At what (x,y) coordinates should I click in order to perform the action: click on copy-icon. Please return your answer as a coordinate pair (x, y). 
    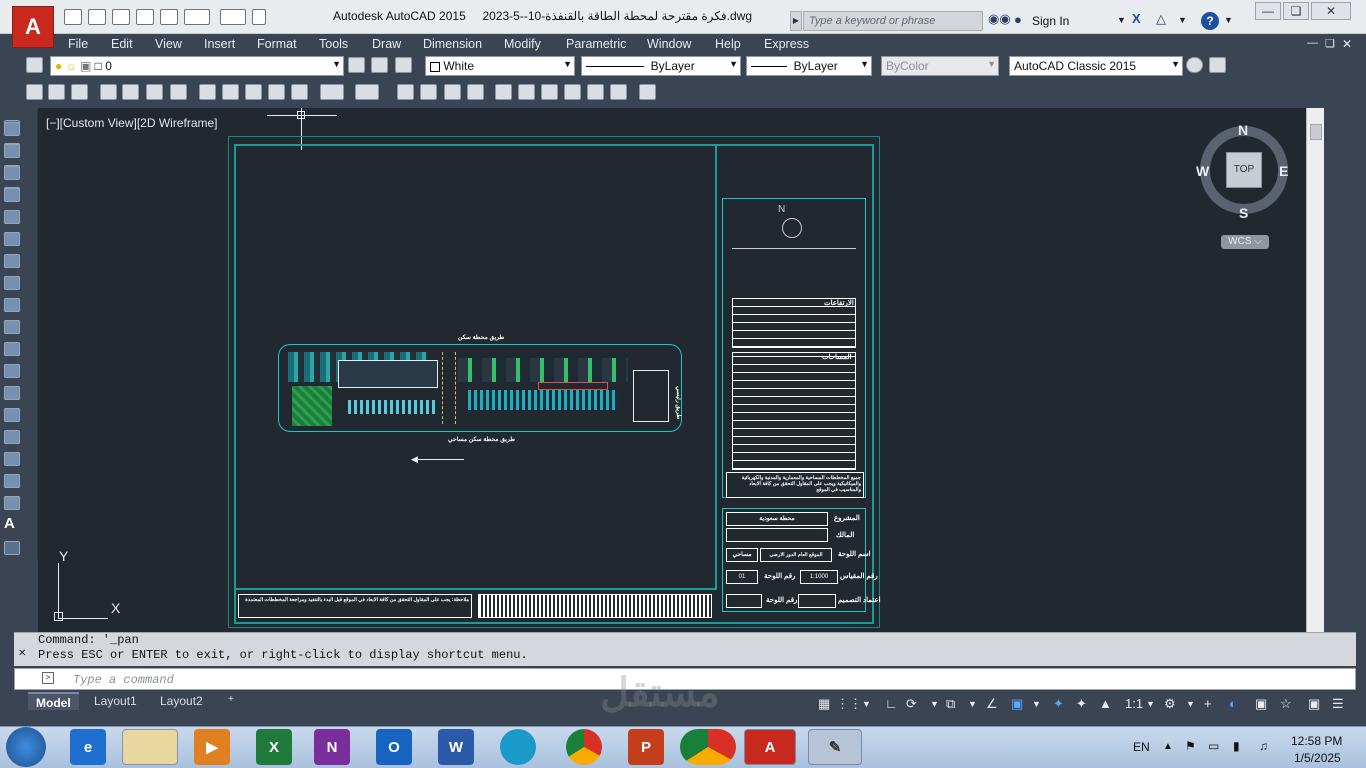
    Looking at the image, I should click on (230, 92).